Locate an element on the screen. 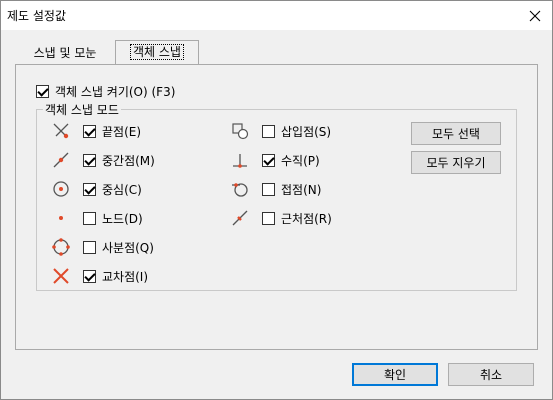 This screenshot has width=553, height=400. quadrant-icon is located at coordinates (61, 247).